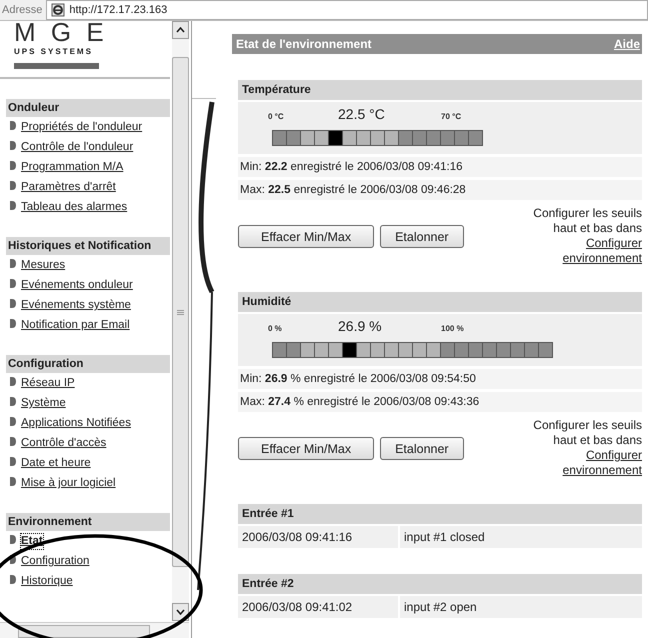 The image size is (648, 638). Describe the element at coordinates (68, 187) in the screenshot. I see `nav-link: Paramètres d'arrêt` at that location.